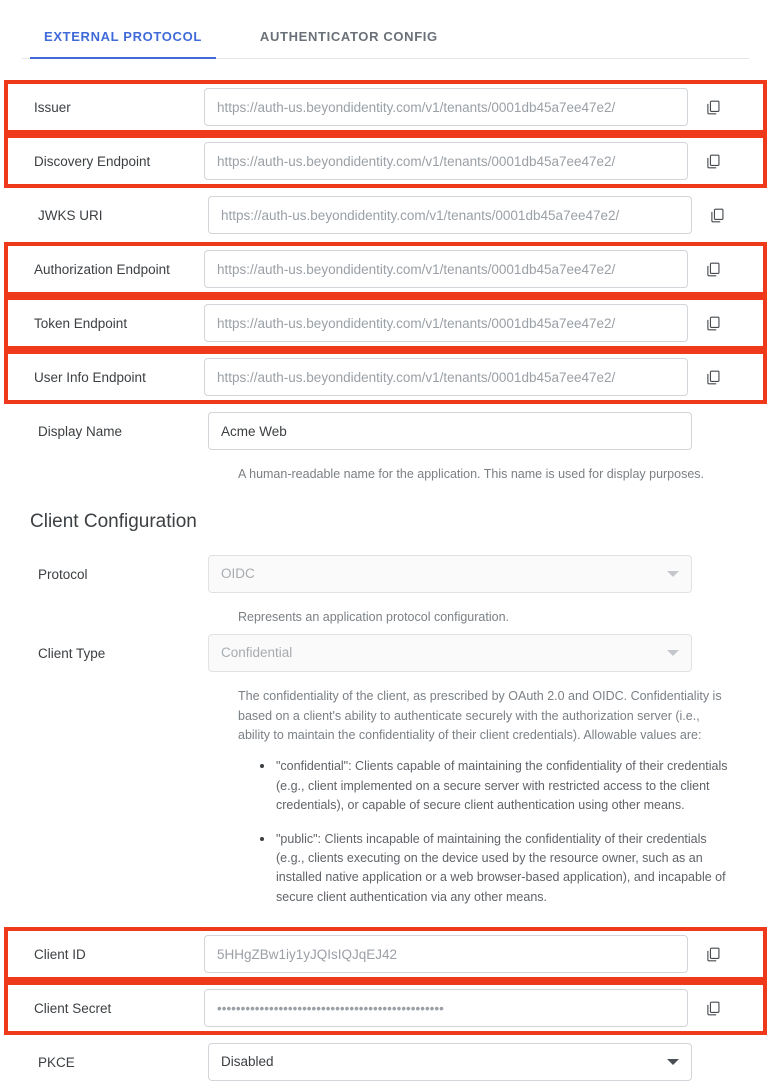 This screenshot has width=771, height=1089. Describe the element at coordinates (52, 107) in the screenshot. I see `label-issuer: Issuer` at that location.